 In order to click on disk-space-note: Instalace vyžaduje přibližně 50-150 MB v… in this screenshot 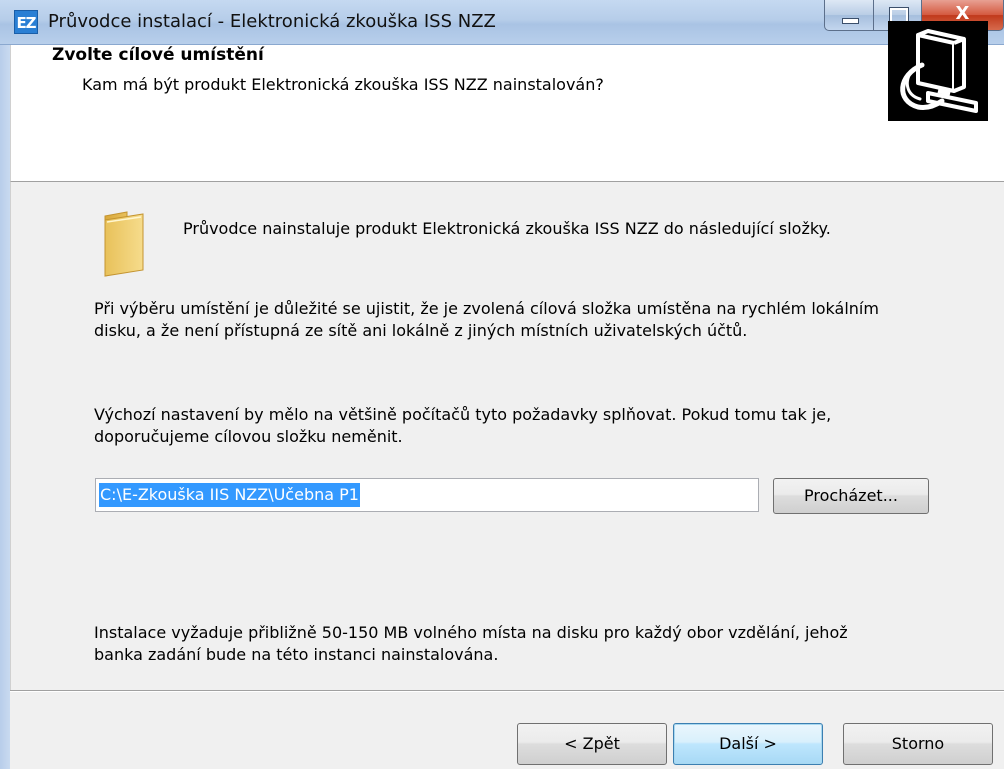, I will do `click(471, 643)`.